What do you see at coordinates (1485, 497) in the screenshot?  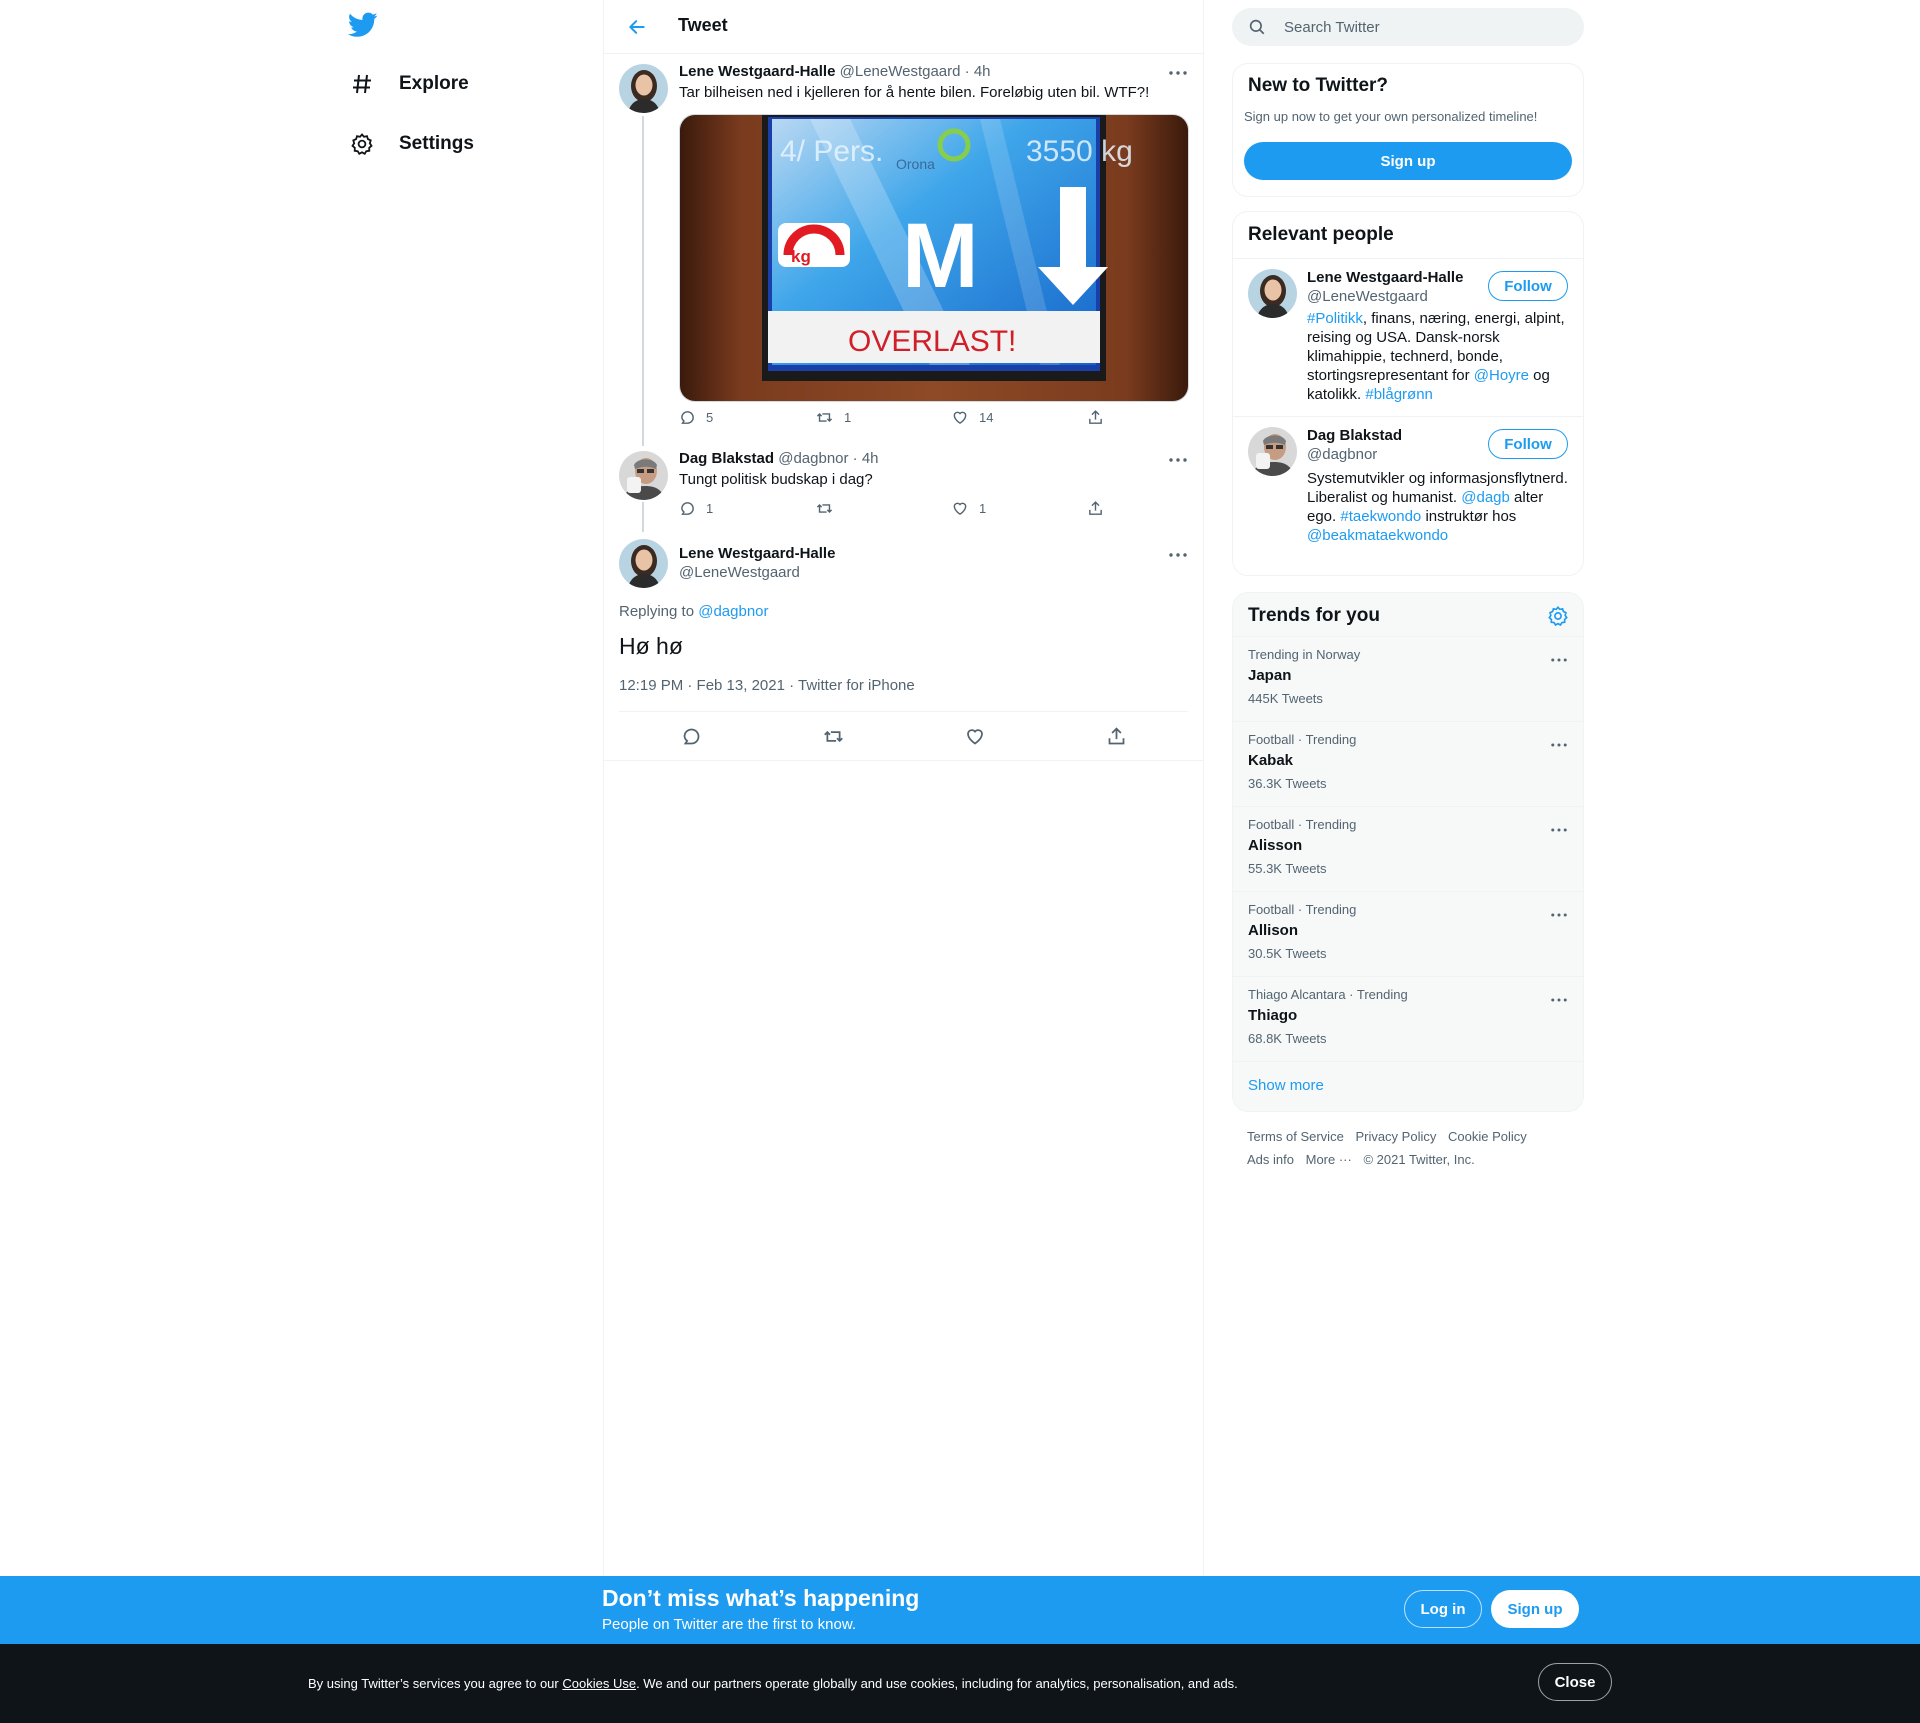 I see `bio-mention: @dagb` at bounding box center [1485, 497].